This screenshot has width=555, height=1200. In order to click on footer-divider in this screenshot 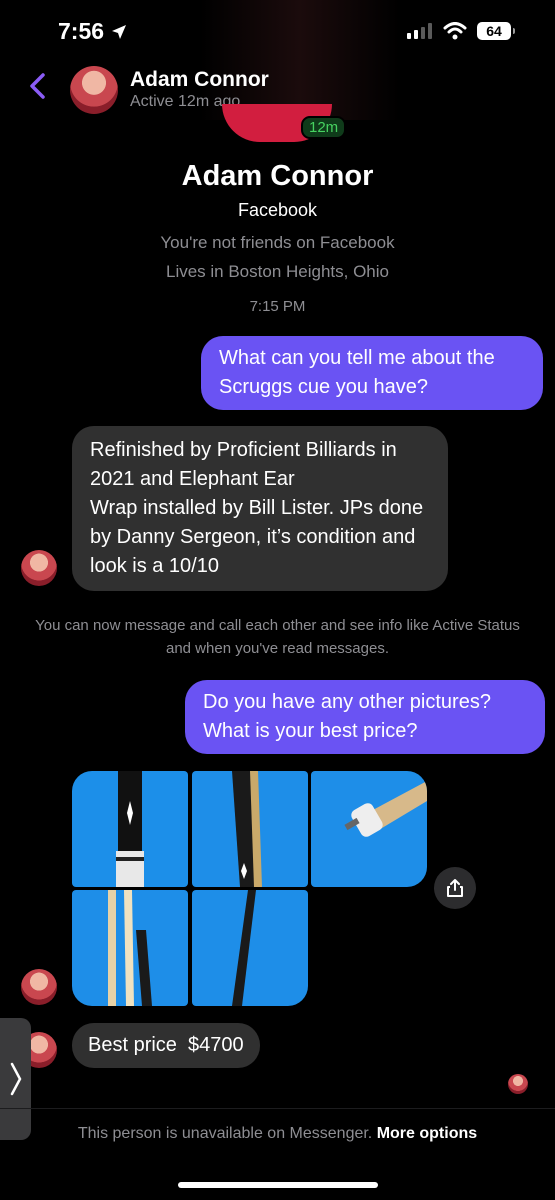, I will do `click(277, 1108)`.